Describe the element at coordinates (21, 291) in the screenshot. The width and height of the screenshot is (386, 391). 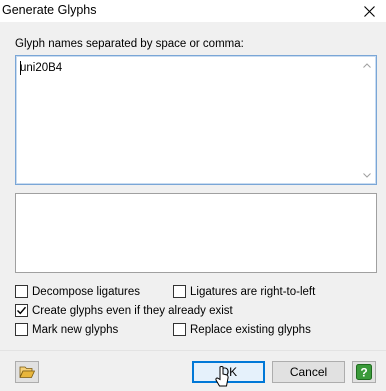
I see `decompose-ligatures-checkbox` at that location.